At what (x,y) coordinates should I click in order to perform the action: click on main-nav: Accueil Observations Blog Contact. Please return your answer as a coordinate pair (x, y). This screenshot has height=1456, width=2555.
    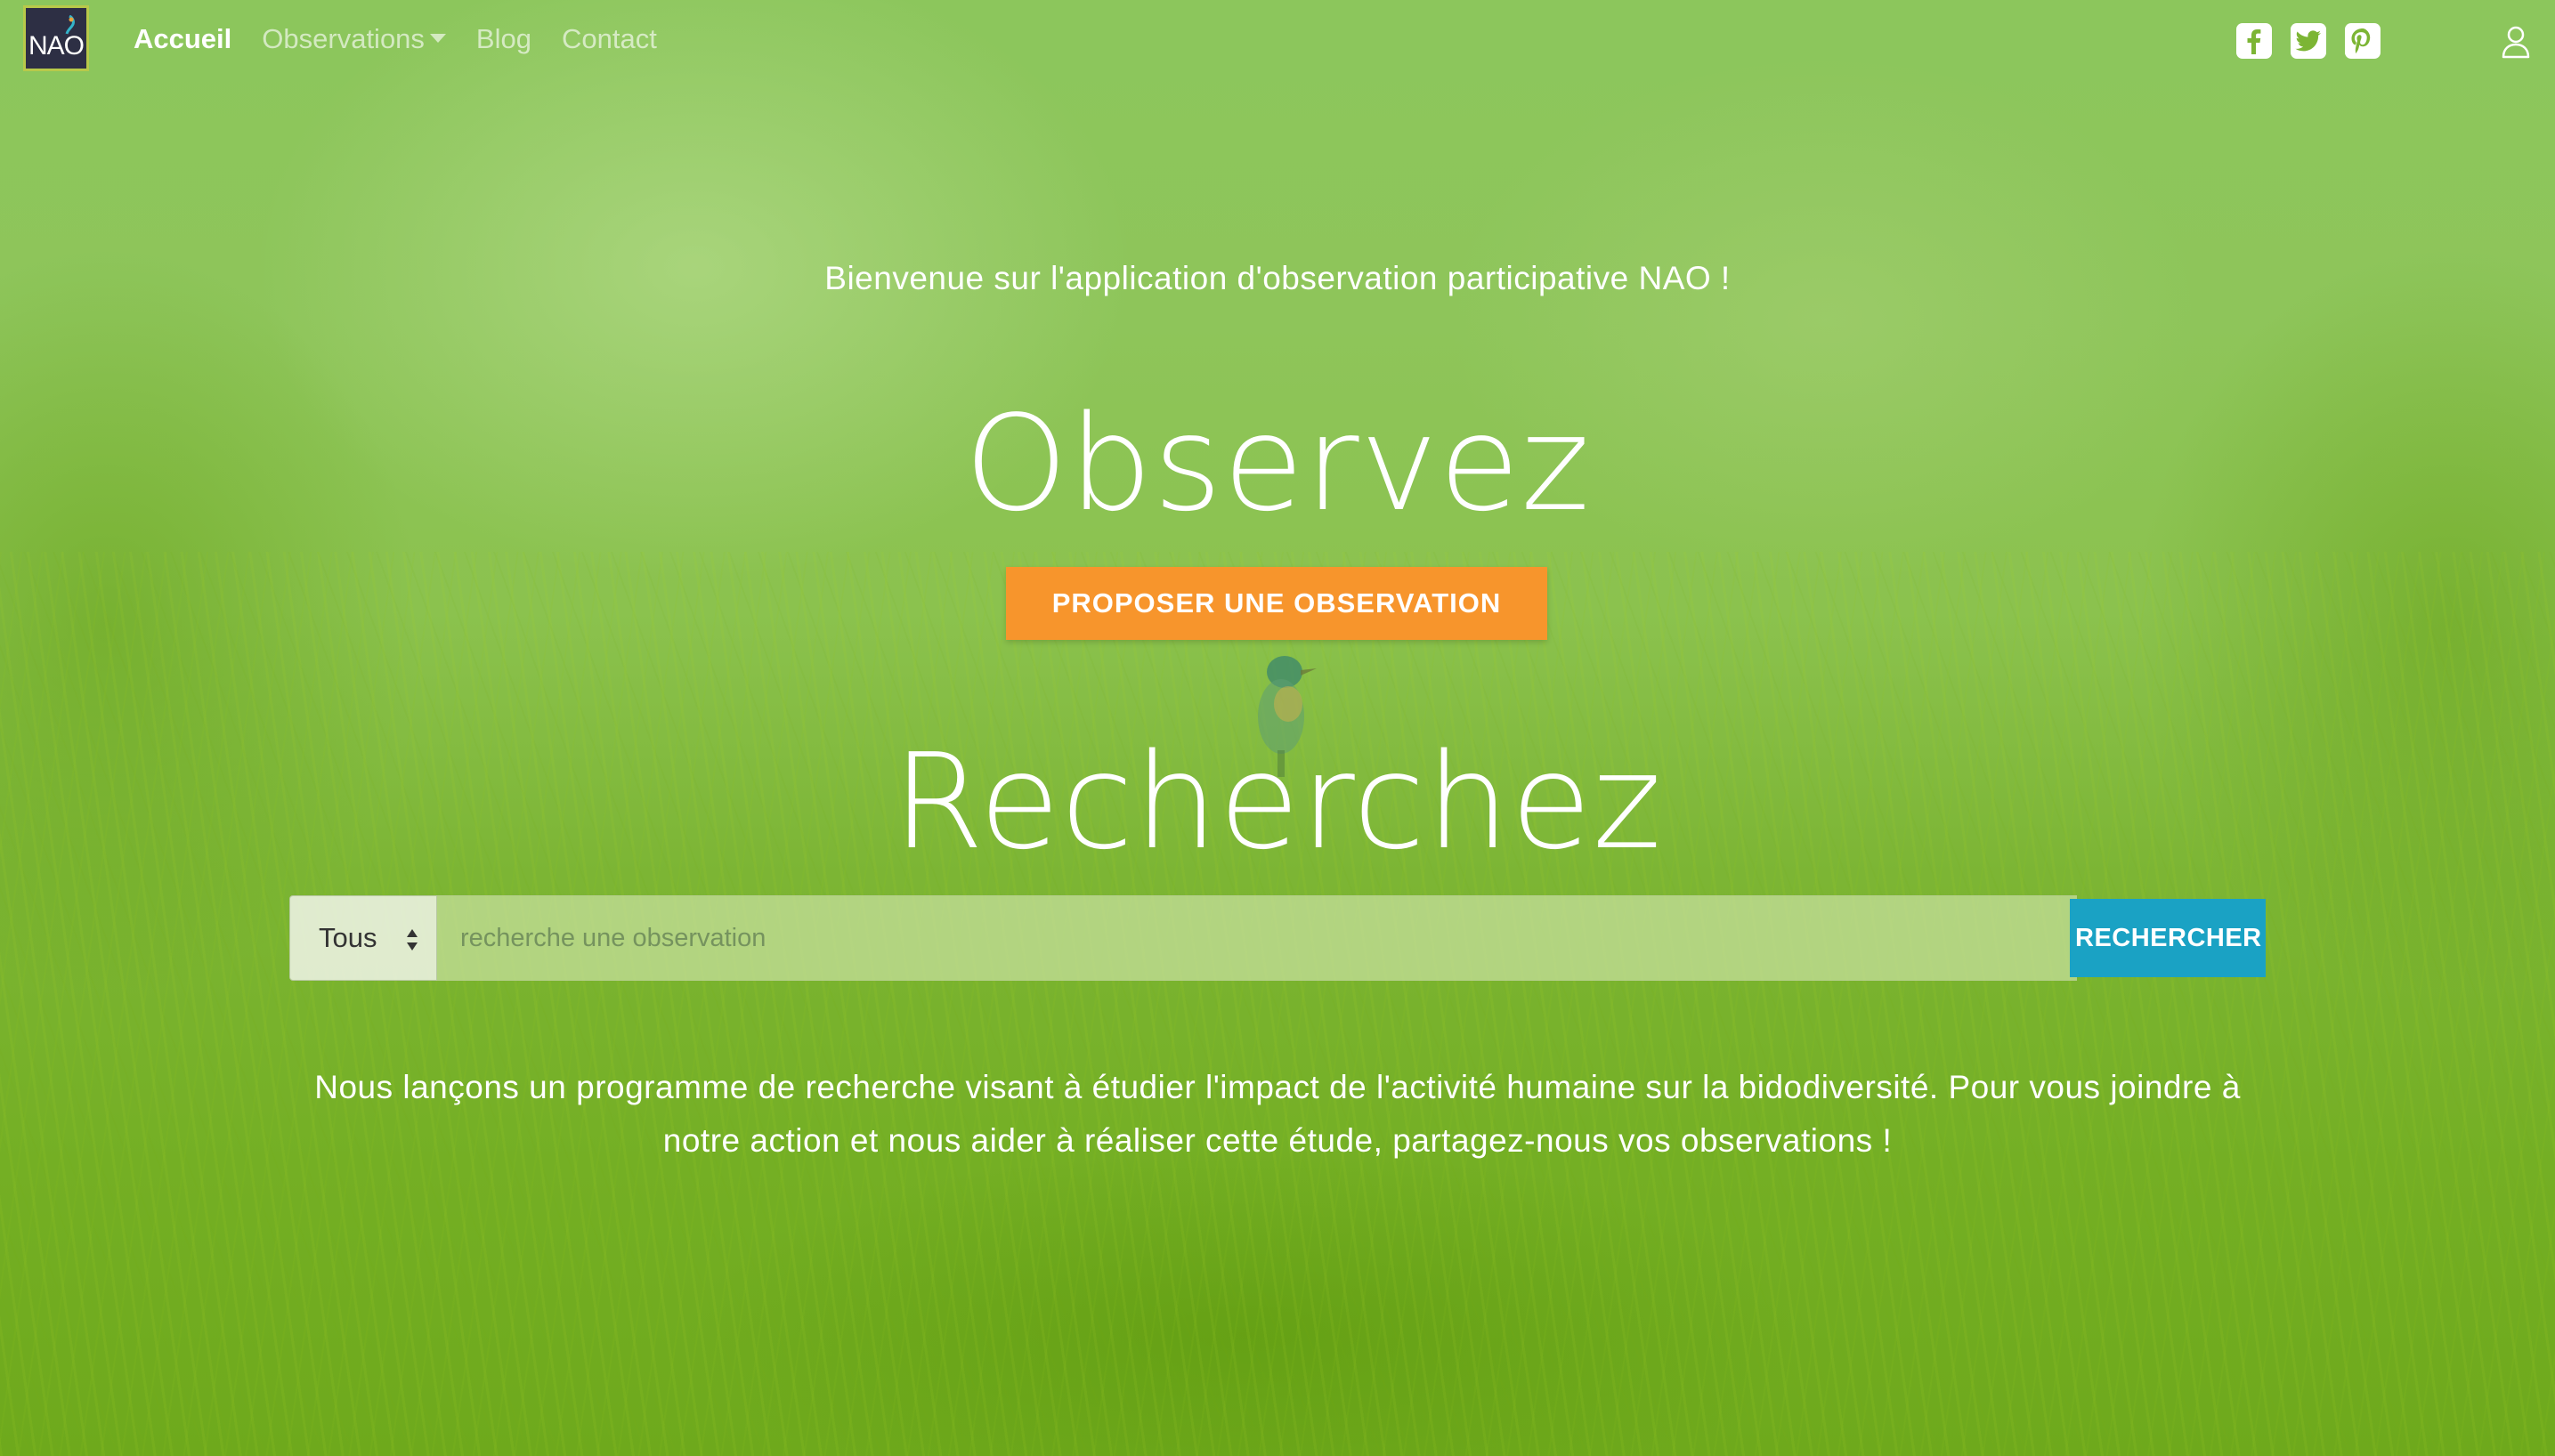
    Looking at the image, I should click on (395, 39).